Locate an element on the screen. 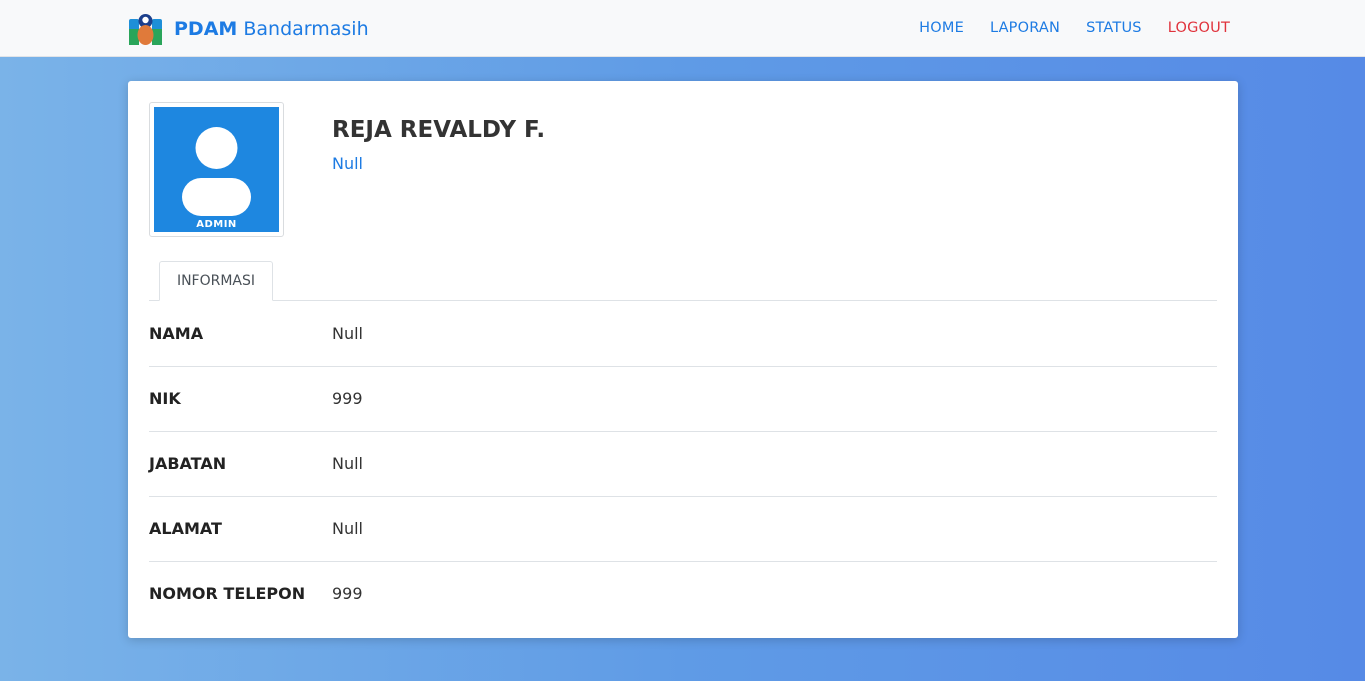 The image size is (1365, 681). profile-subtitle: Null is located at coordinates (347, 163).